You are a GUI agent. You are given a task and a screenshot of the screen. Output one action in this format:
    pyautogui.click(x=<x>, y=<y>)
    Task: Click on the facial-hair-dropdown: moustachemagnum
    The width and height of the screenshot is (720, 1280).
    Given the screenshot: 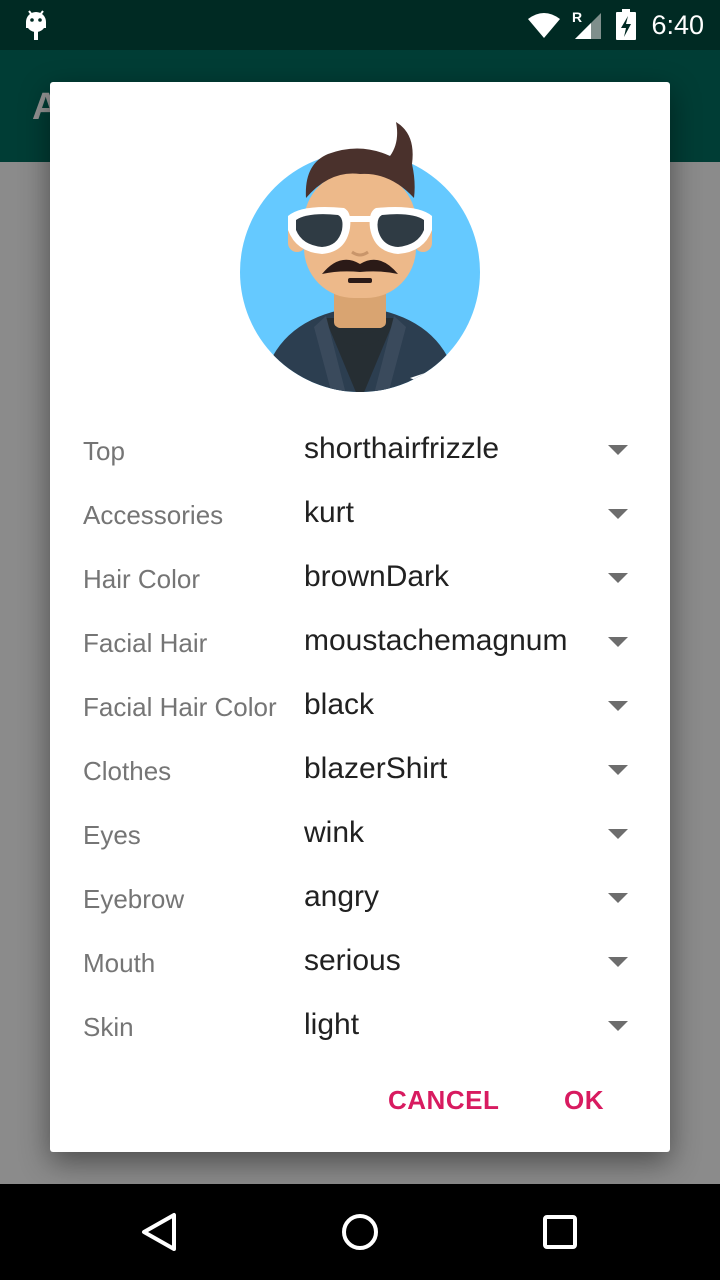 What is the action you would take?
    pyautogui.click(x=474, y=642)
    